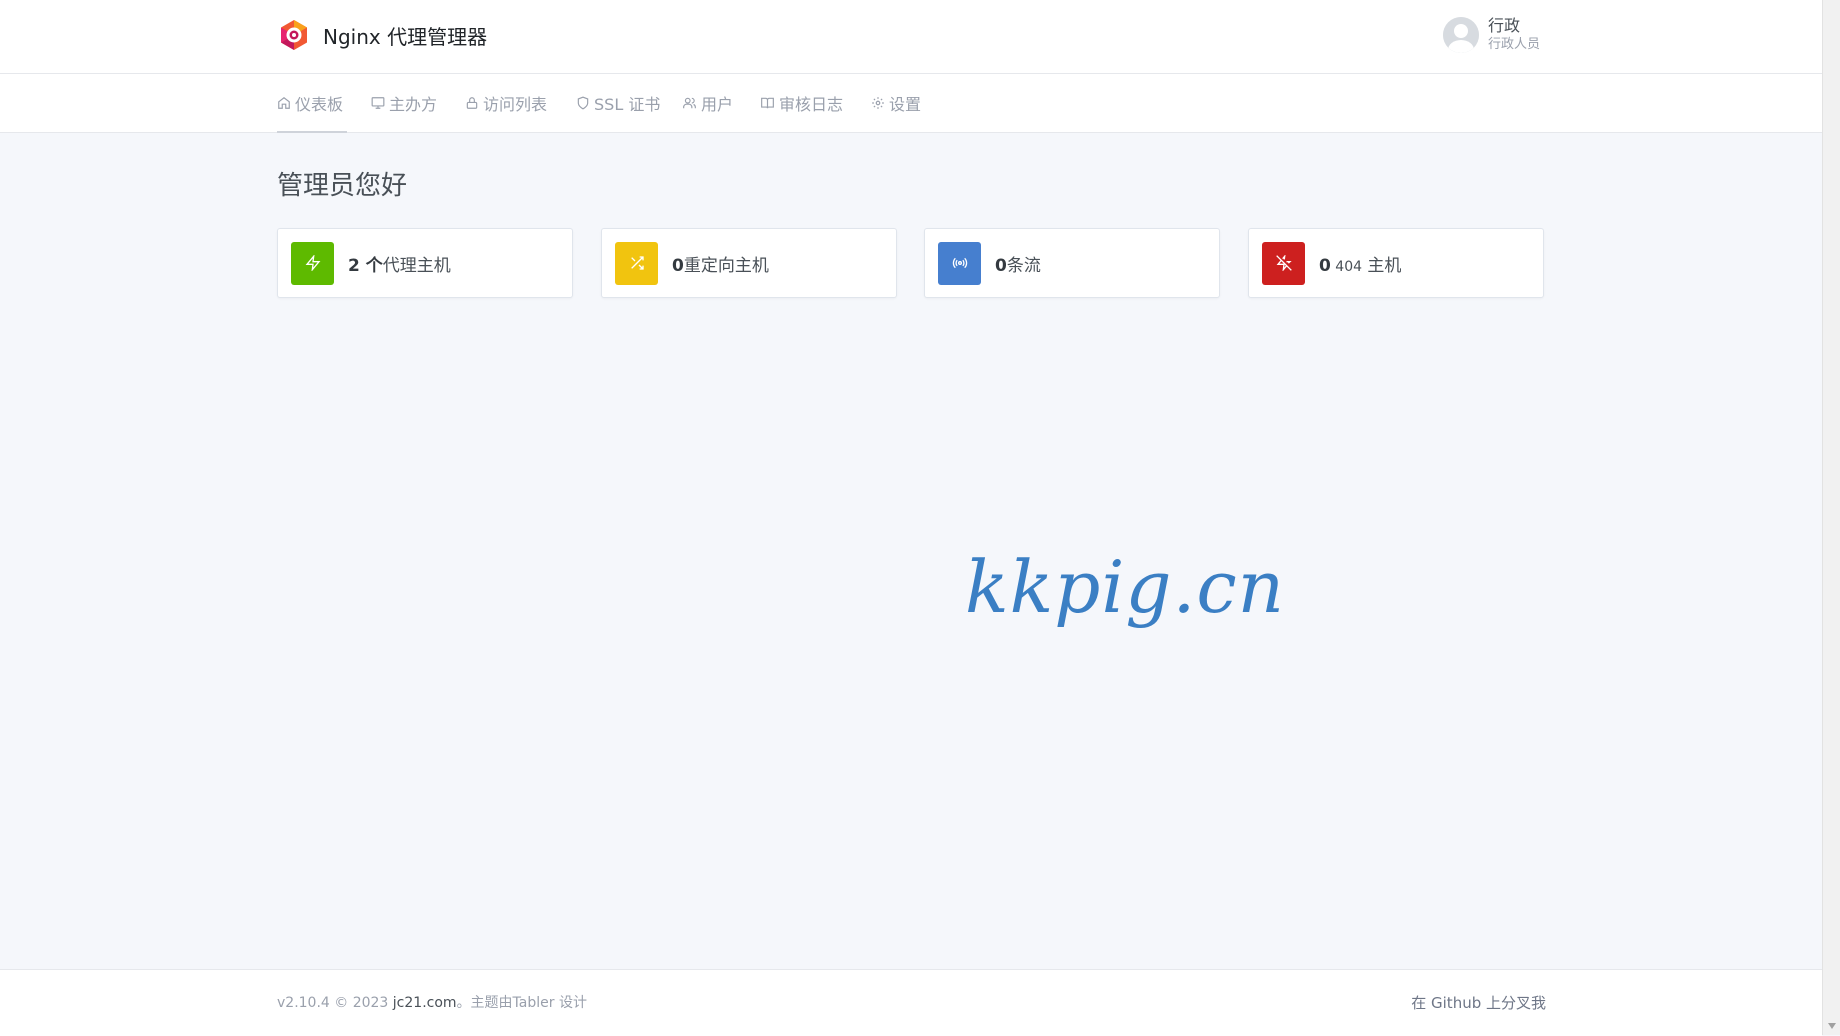 The height and width of the screenshot is (1036, 1840). I want to click on user-name: 行政, so click(1504, 25).